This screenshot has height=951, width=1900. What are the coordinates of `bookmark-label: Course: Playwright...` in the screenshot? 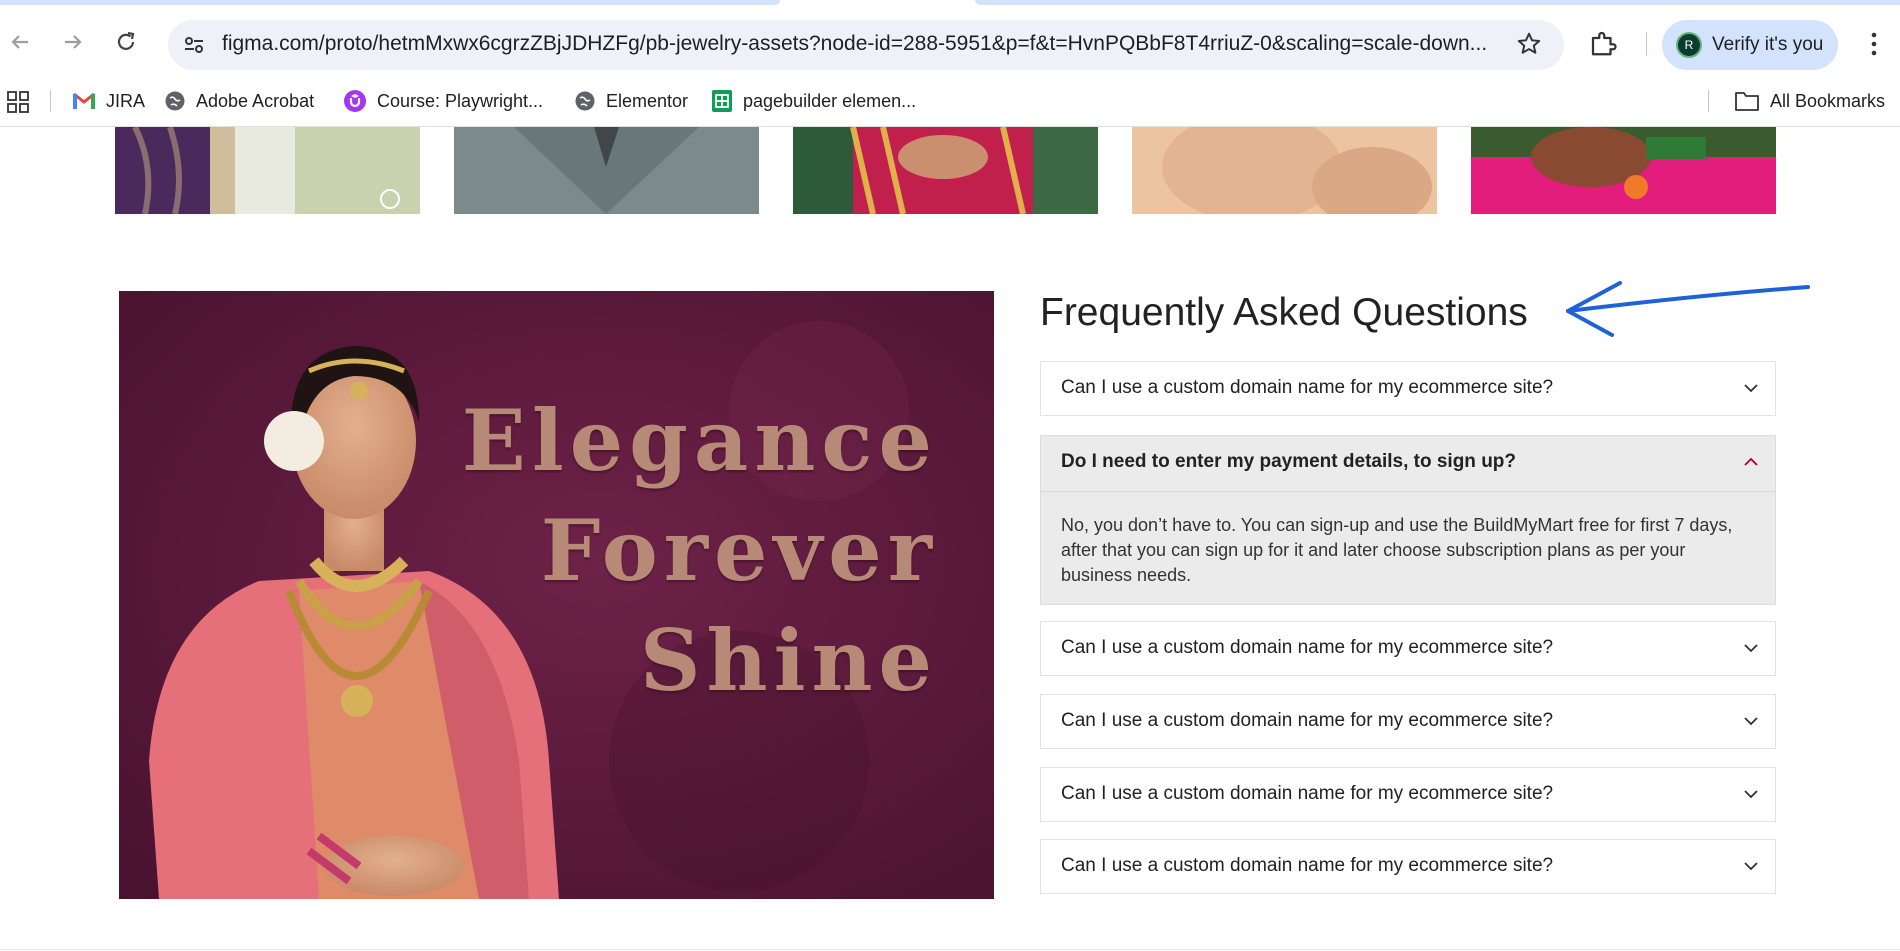 It's located at (460, 100).